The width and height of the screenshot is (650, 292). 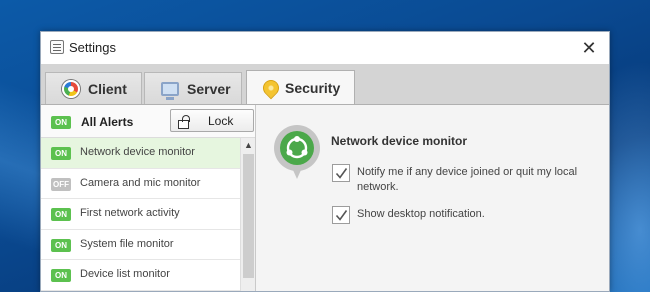 I want to click on scroll-thumb, so click(x=248, y=216).